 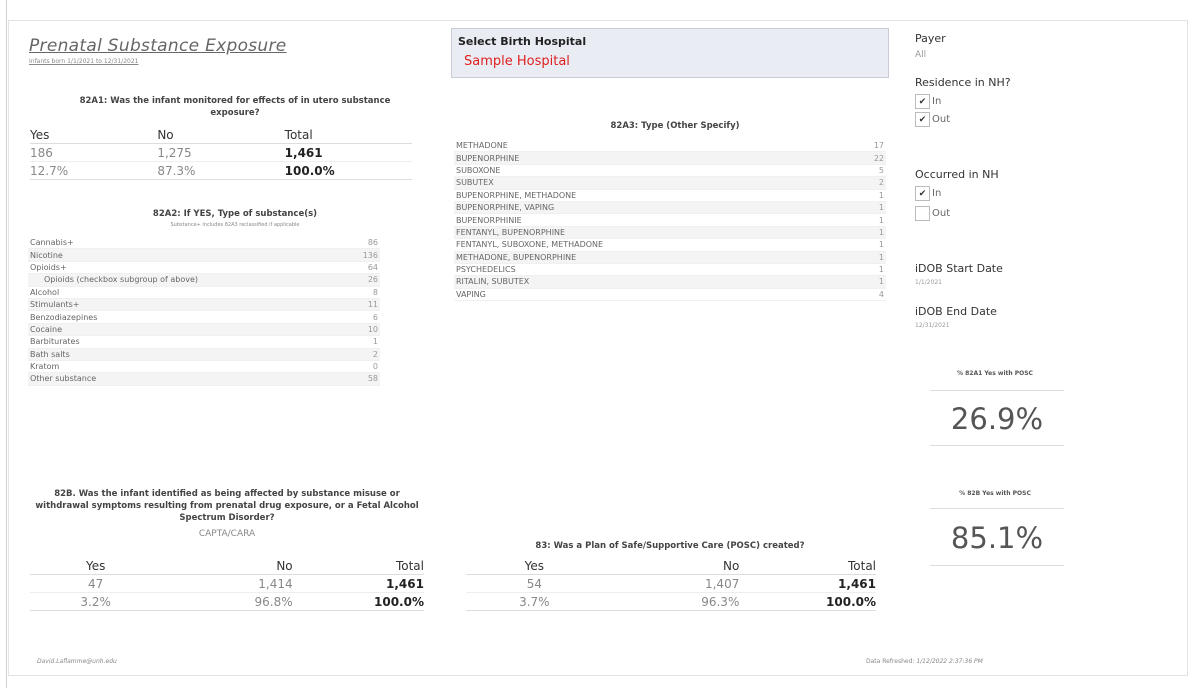 What do you see at coordinates (204, 367) in the screenshot?
I see `list-item: Kratom 0` at bounding box center [204, 367].